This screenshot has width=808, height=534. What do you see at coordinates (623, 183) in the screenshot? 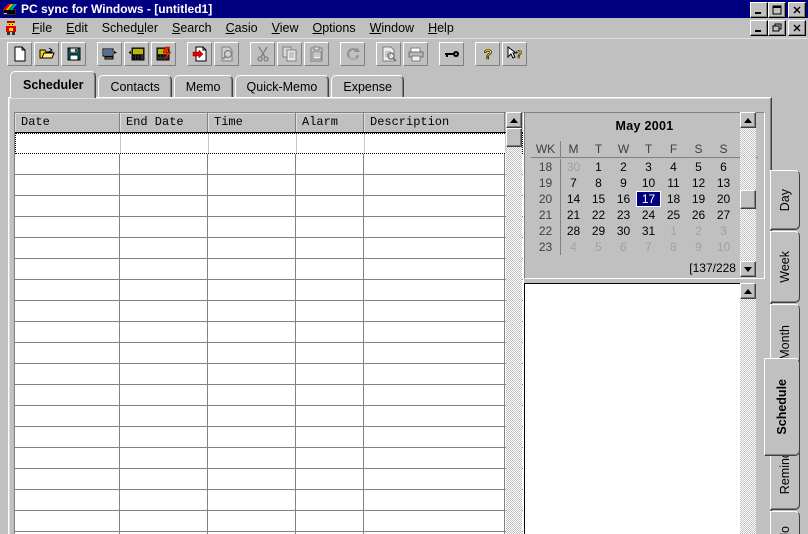
I see `calendar-day: 9` at bounding box center [623, 183].